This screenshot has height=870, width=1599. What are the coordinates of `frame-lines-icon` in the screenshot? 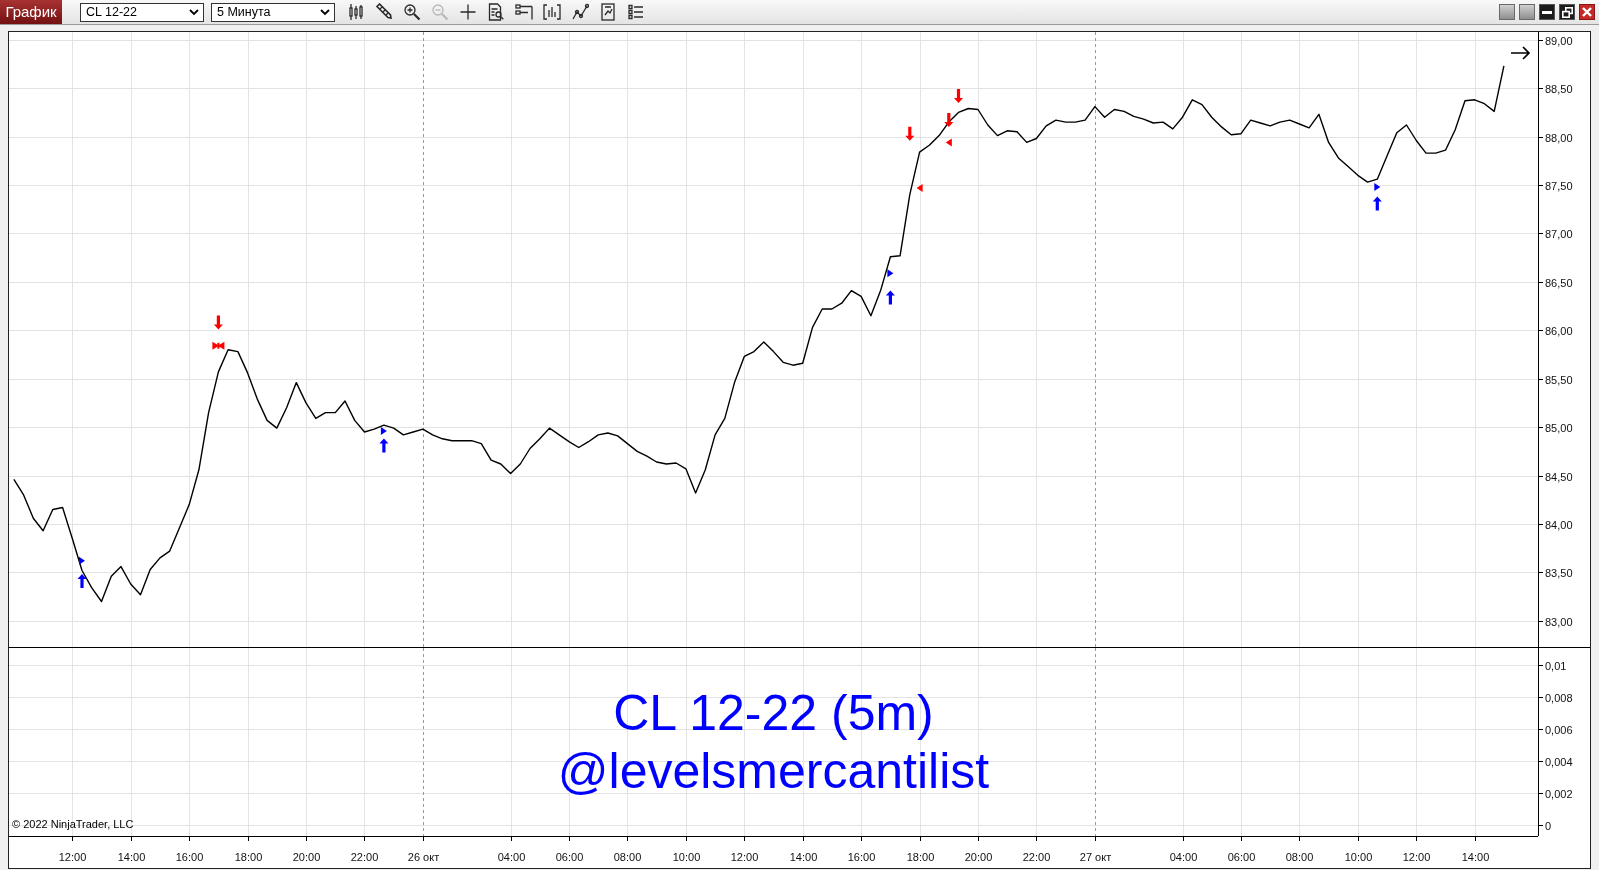 It's located at (524, 12).